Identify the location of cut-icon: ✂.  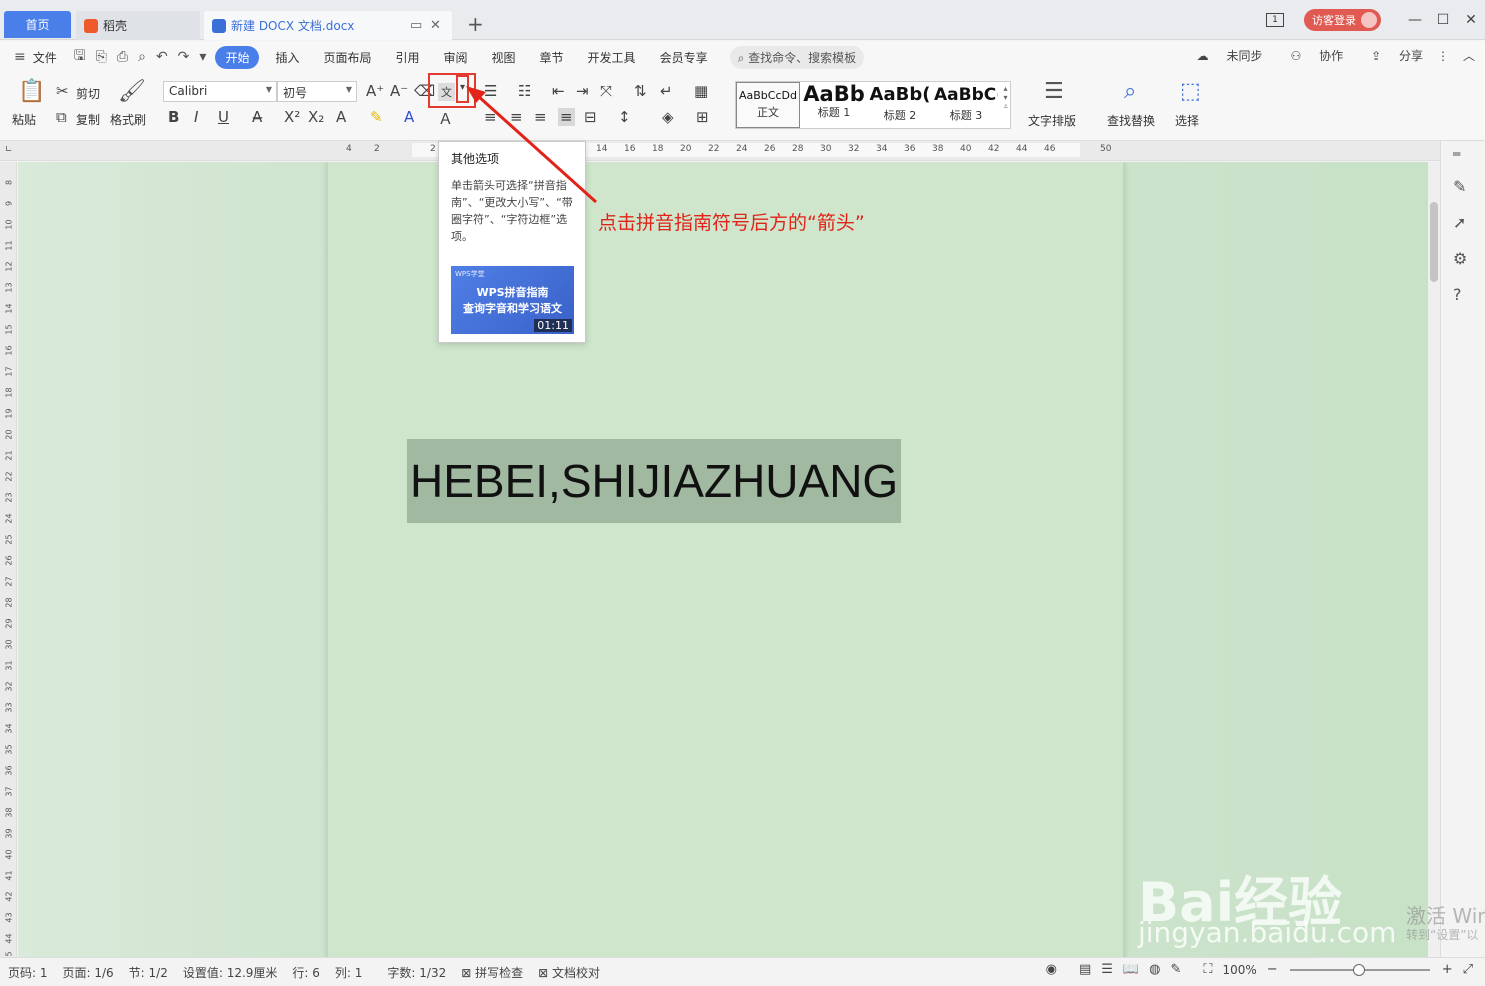
(62, 91).